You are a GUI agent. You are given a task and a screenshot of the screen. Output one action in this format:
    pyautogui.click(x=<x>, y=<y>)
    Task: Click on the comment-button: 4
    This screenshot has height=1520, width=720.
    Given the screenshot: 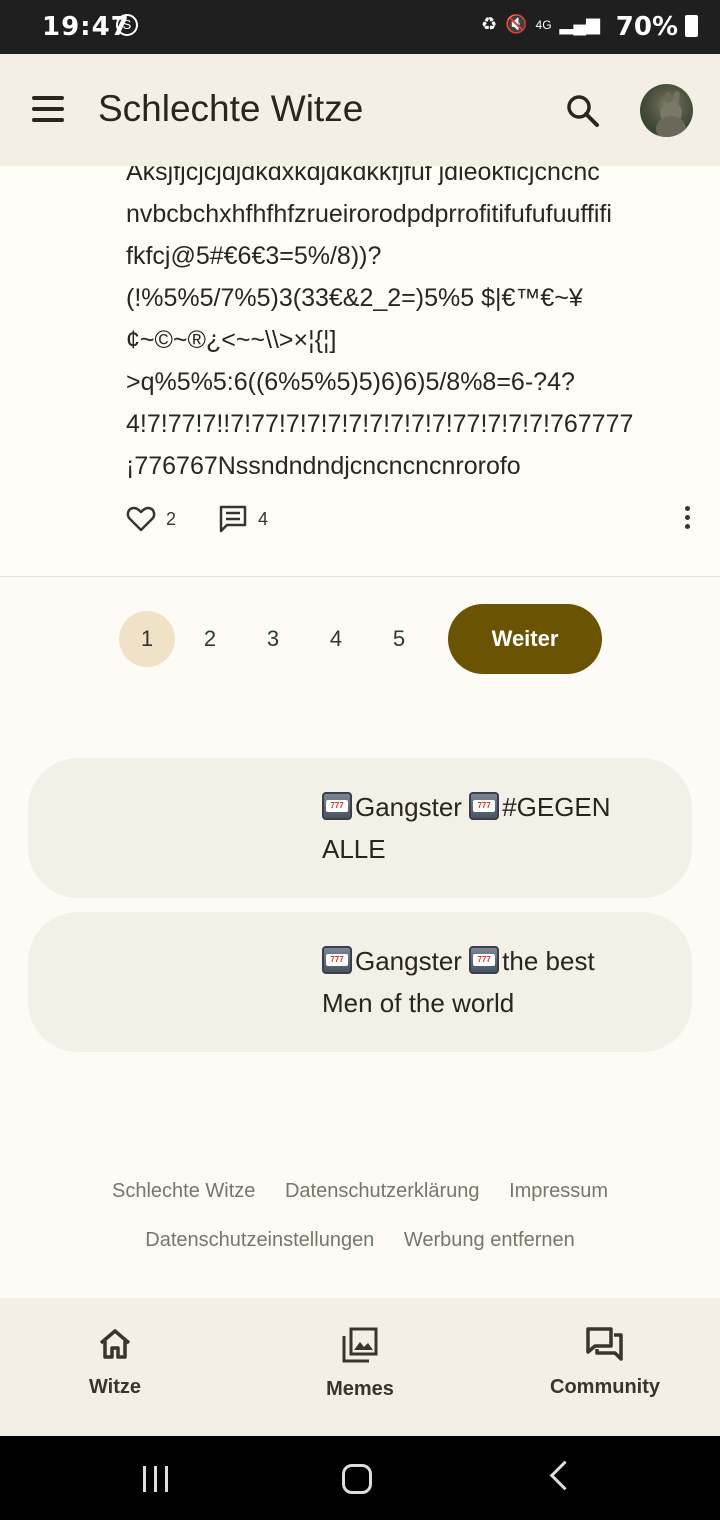 What is the action you would take?
    pyautogui.click(x=243, y=519)
    